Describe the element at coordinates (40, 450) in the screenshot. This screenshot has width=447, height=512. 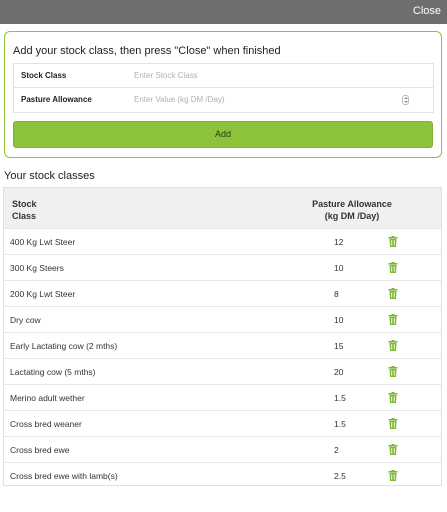
I see `stock-class-name: Cross bred ewe` at that location.